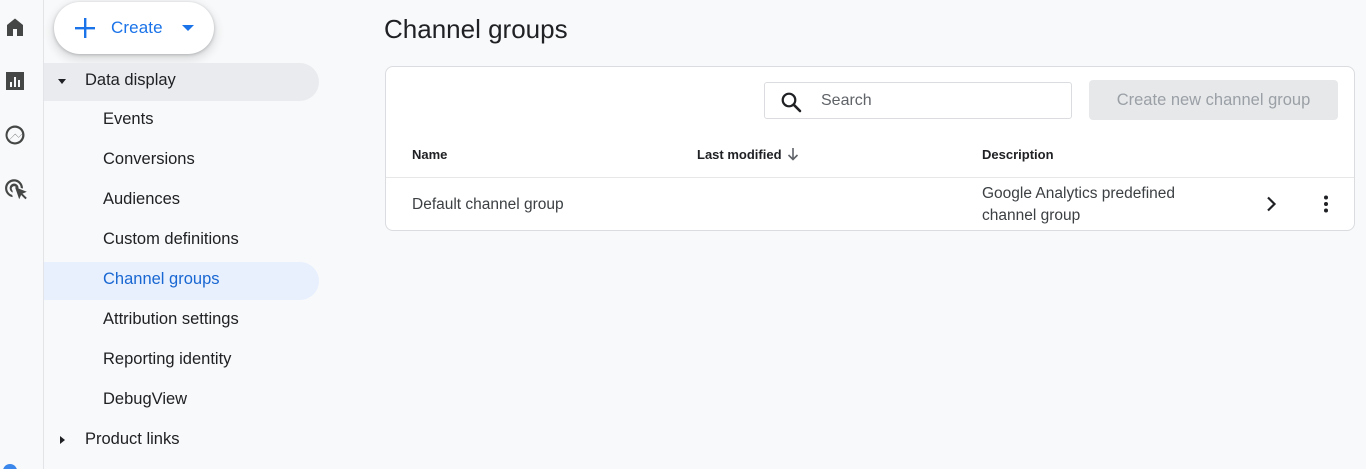 This screenshot has width=1366, height=469. I want to click on sidebar-section-label: Product links, so click(132, 439).